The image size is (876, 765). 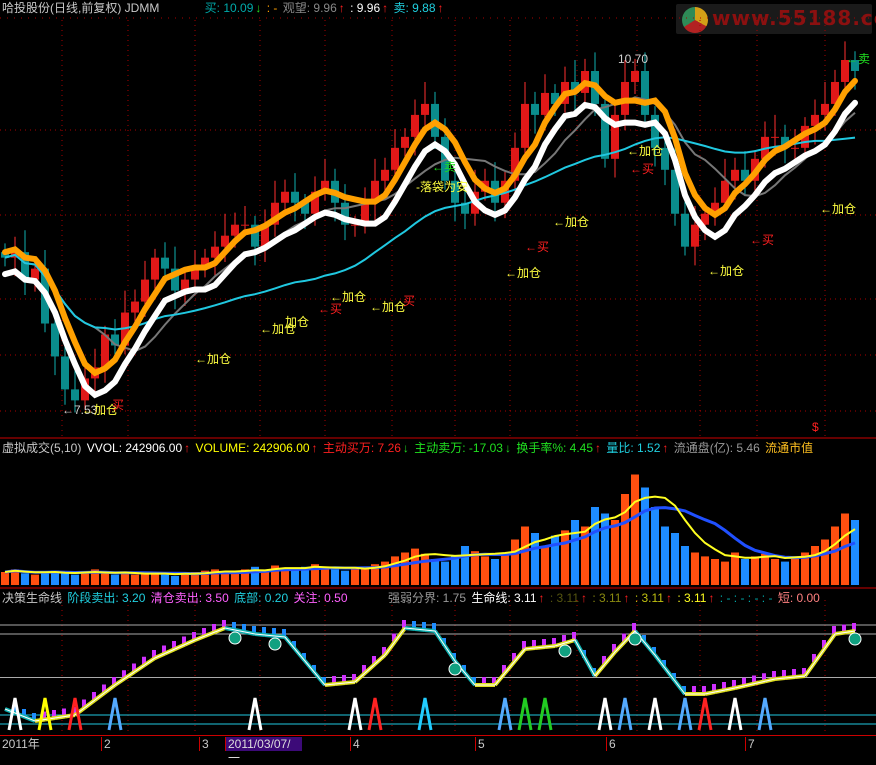 I want to click on x-label: 3, so click(x=204, y=744).